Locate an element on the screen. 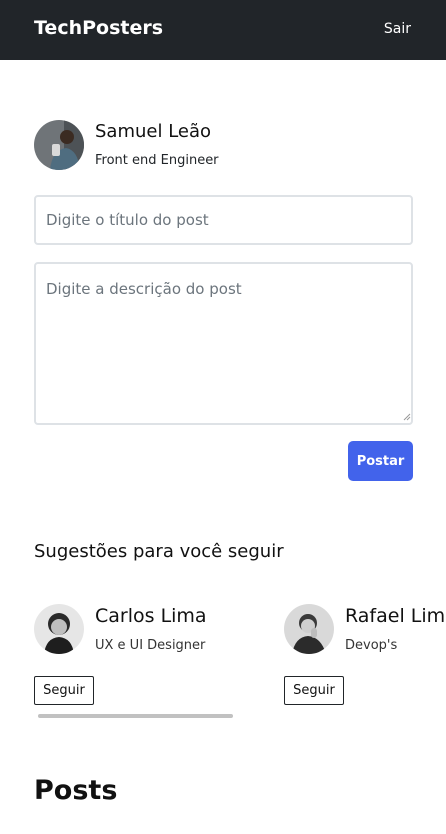  suggestions-heading: Sugestões para você seguir is located at coordinates (159, 551).